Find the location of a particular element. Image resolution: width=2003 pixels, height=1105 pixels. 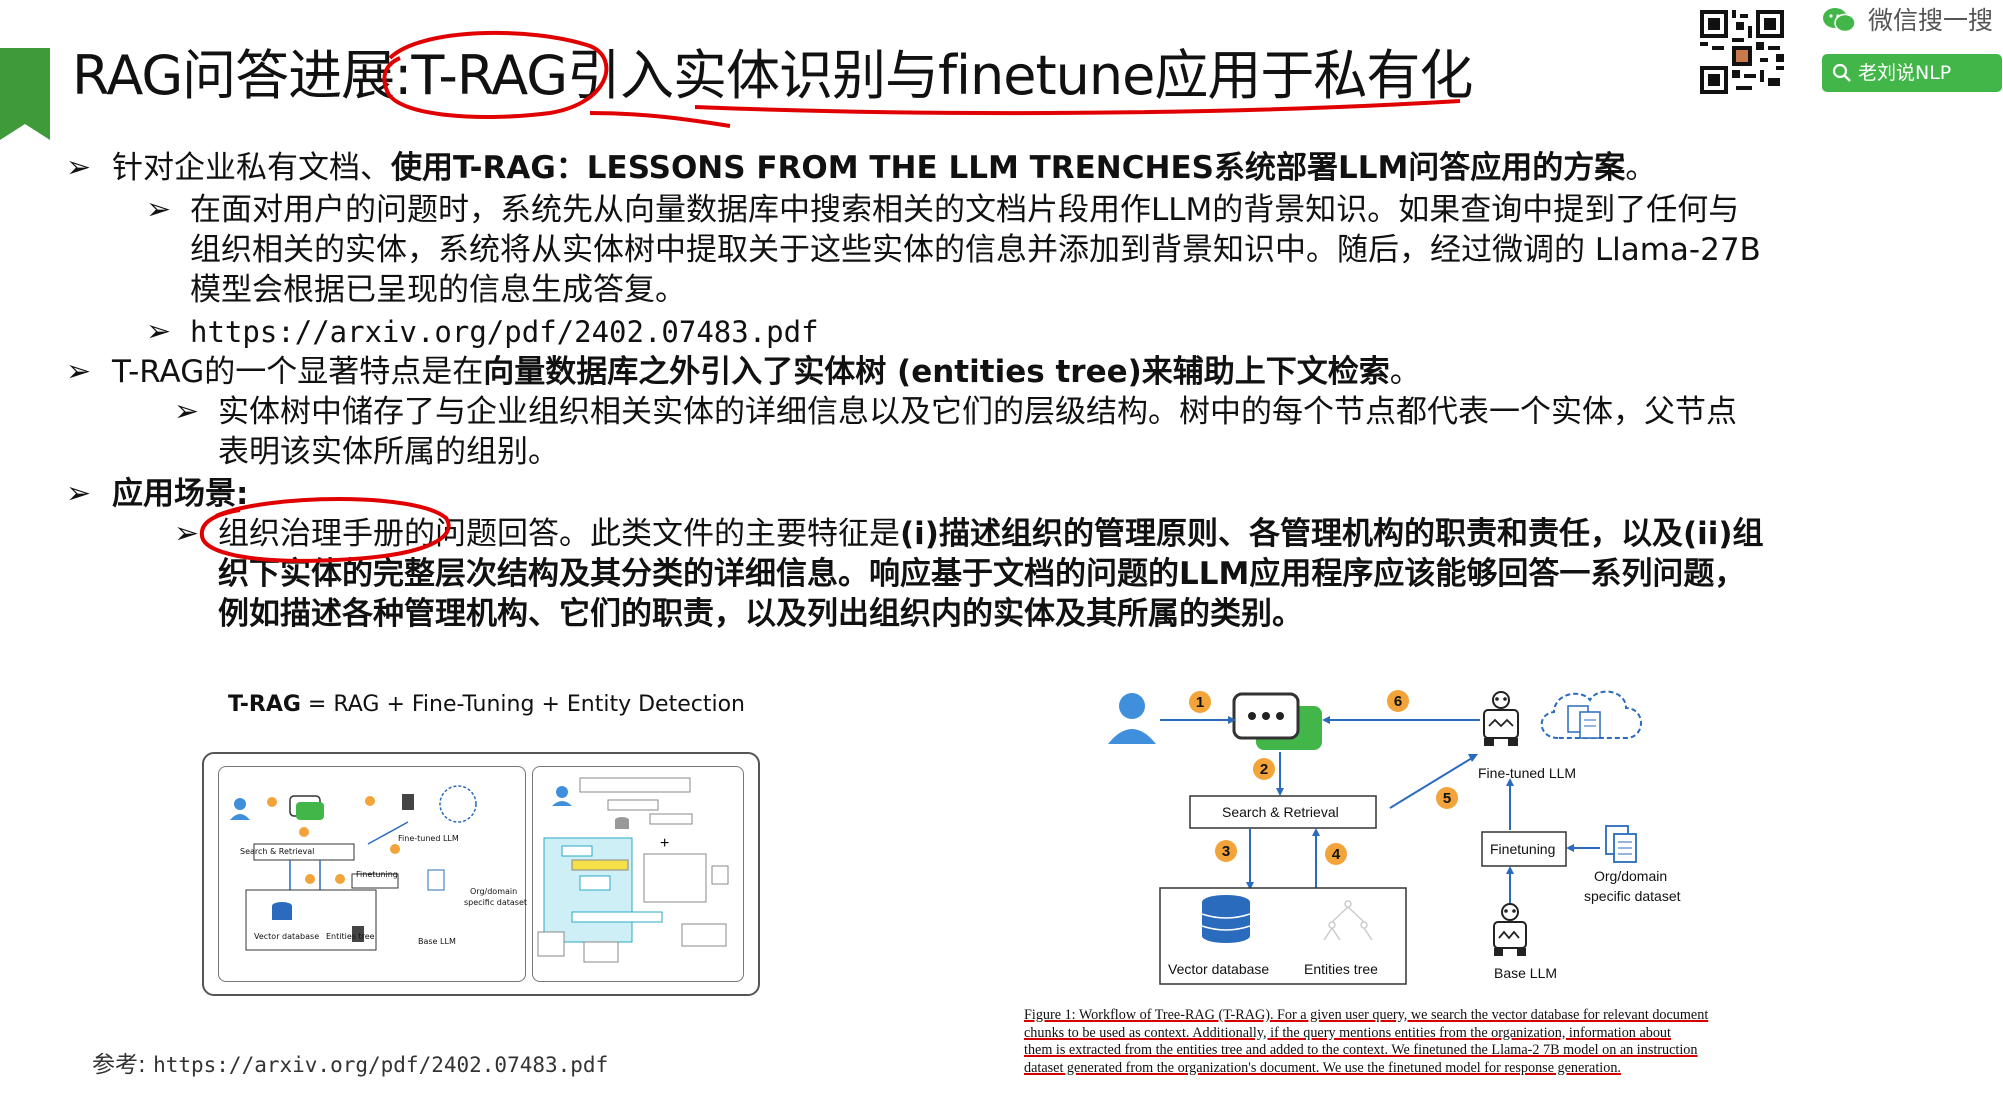

step-3-label: 3 is located at coordinates (1226, 851).